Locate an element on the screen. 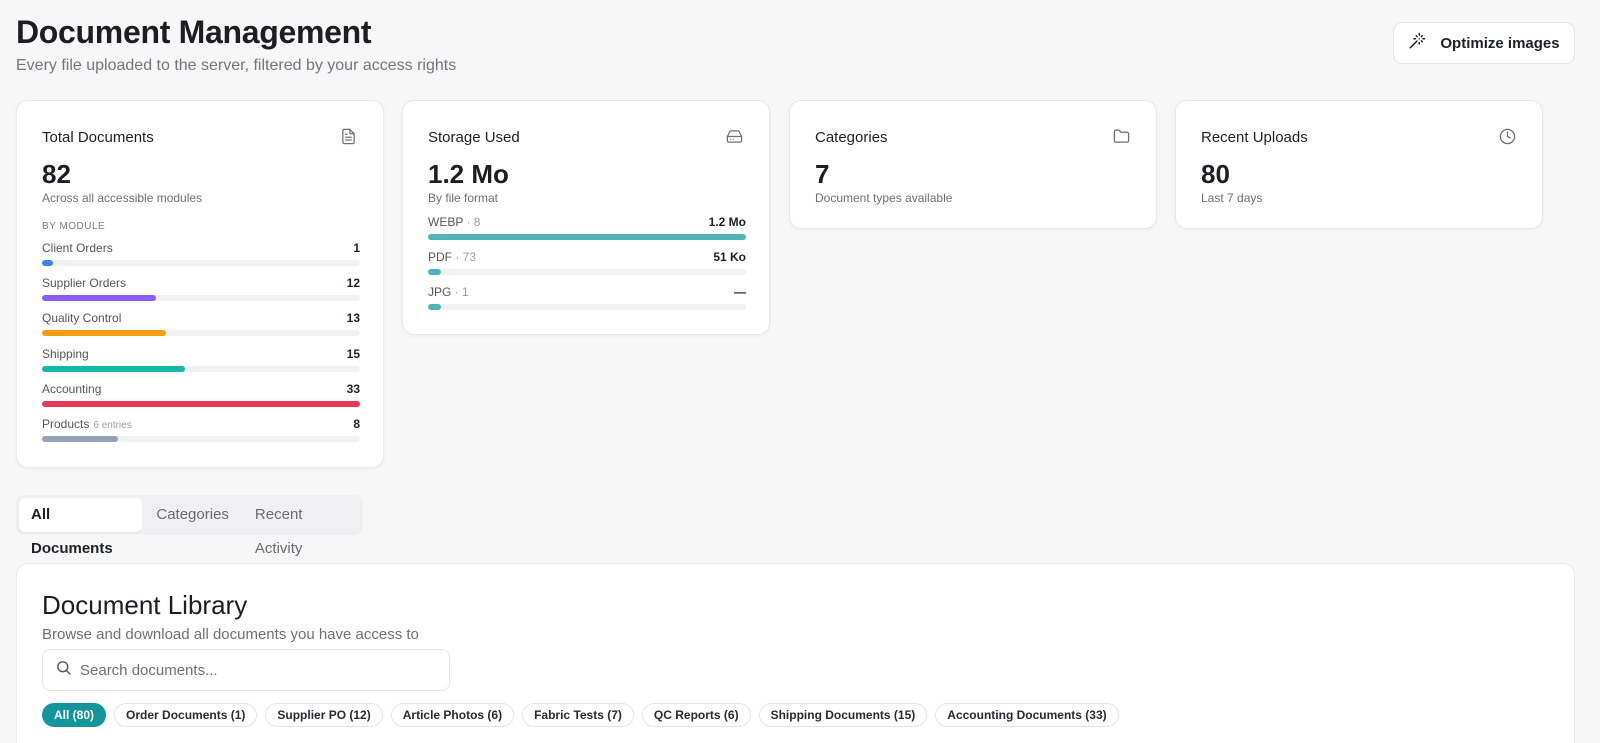 This screenshot has height=743, width=1600. filter-chip: Shipping Documents (15) is located at coordinates (843, 715).